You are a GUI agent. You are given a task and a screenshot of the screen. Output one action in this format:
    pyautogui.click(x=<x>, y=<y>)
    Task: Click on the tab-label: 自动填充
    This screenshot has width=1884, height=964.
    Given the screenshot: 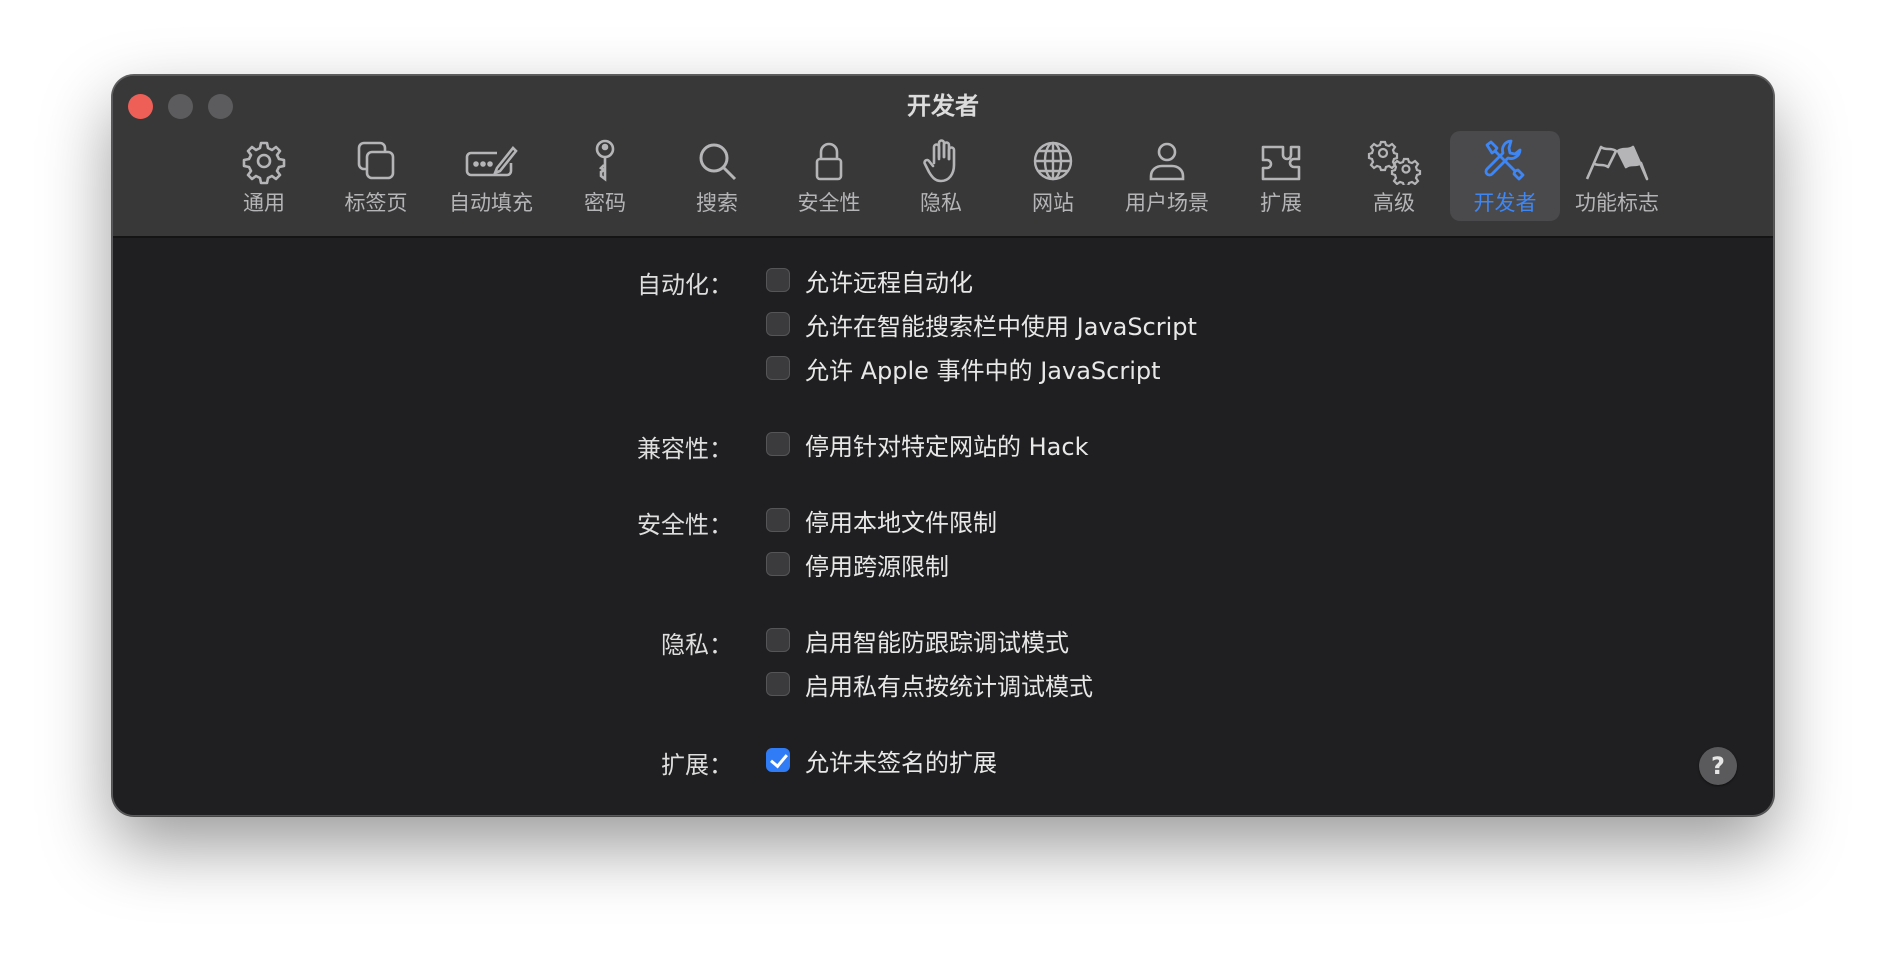 What is the action you would take?
    pyautogui.click(x=491, y=203)
    